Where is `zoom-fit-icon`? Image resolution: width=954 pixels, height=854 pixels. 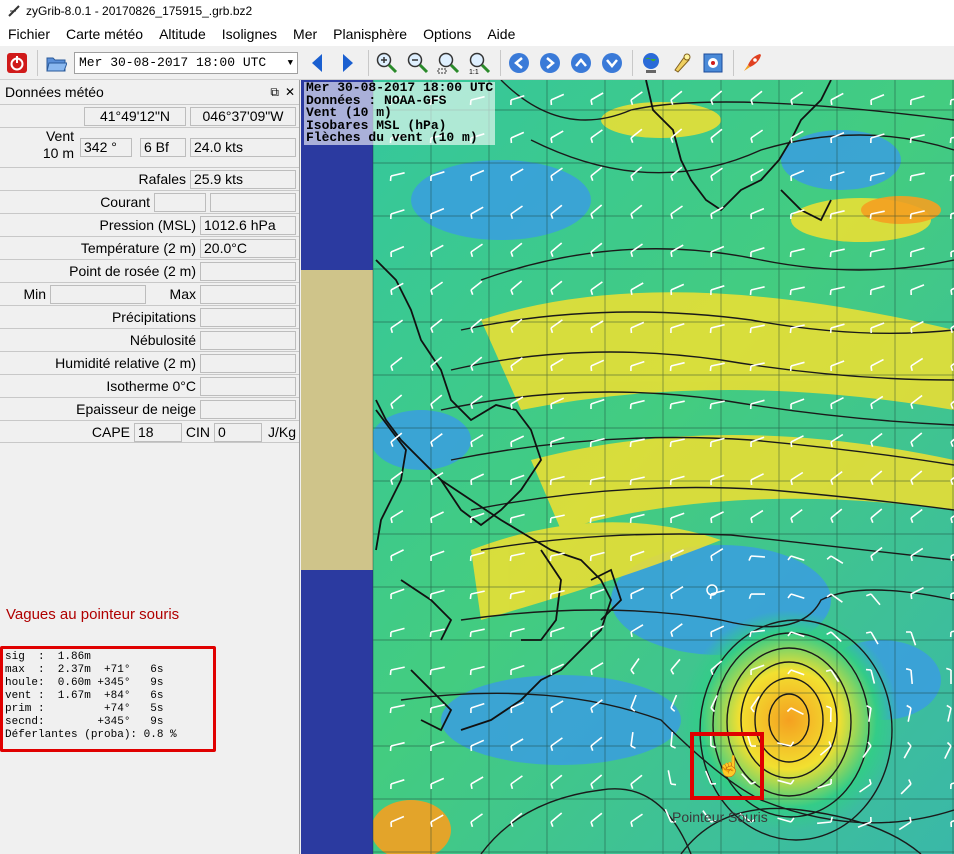
zoom-fit-icon is located at coordinates (449, 63).